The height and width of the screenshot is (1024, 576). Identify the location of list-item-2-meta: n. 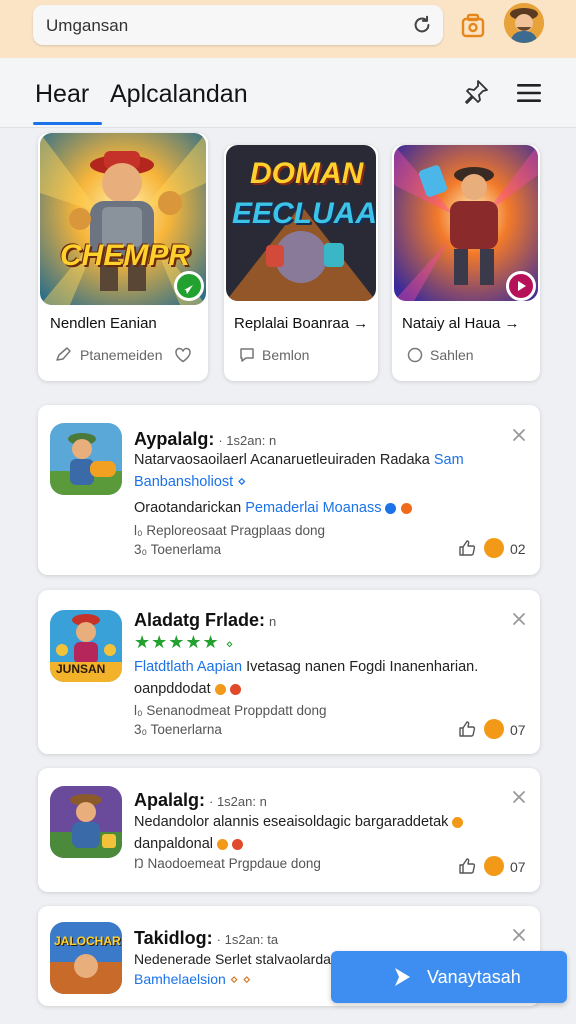
(273, 621).